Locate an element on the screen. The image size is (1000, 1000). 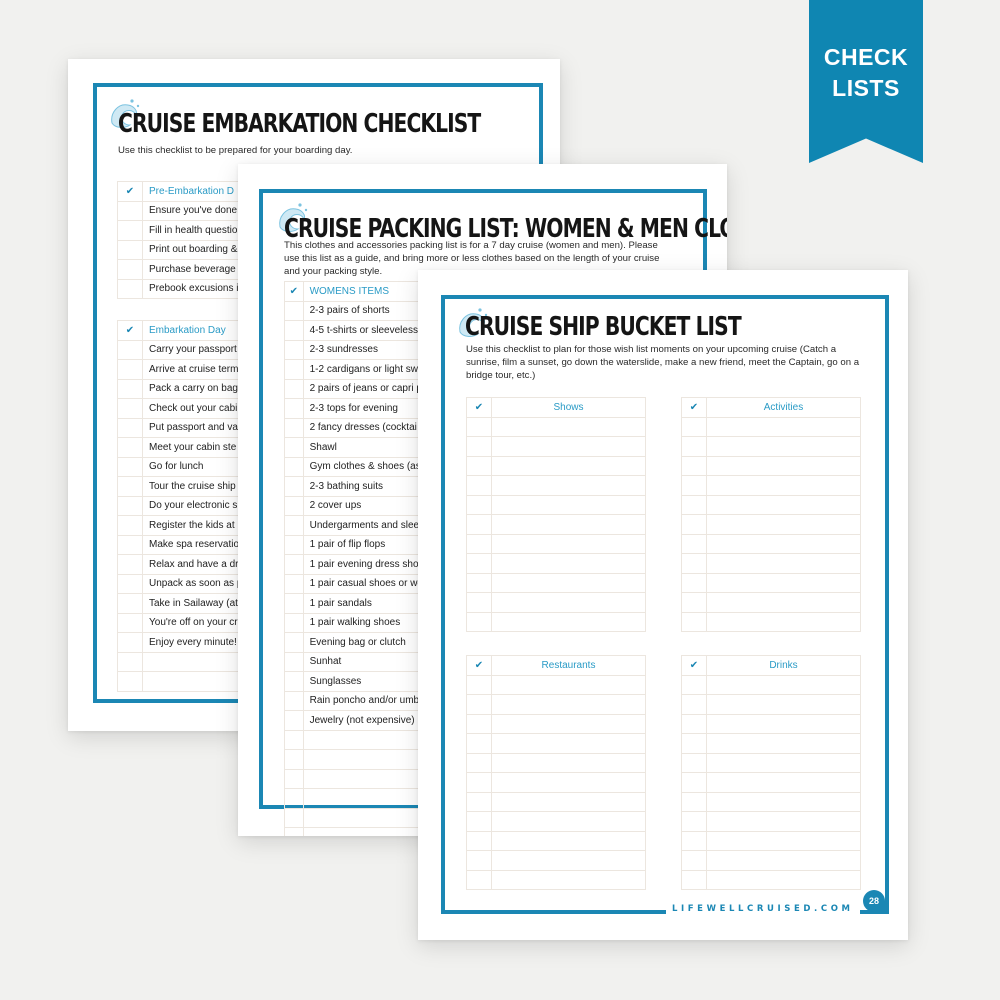
table-row: Do your electronic s is located at coordinates (182, 505).